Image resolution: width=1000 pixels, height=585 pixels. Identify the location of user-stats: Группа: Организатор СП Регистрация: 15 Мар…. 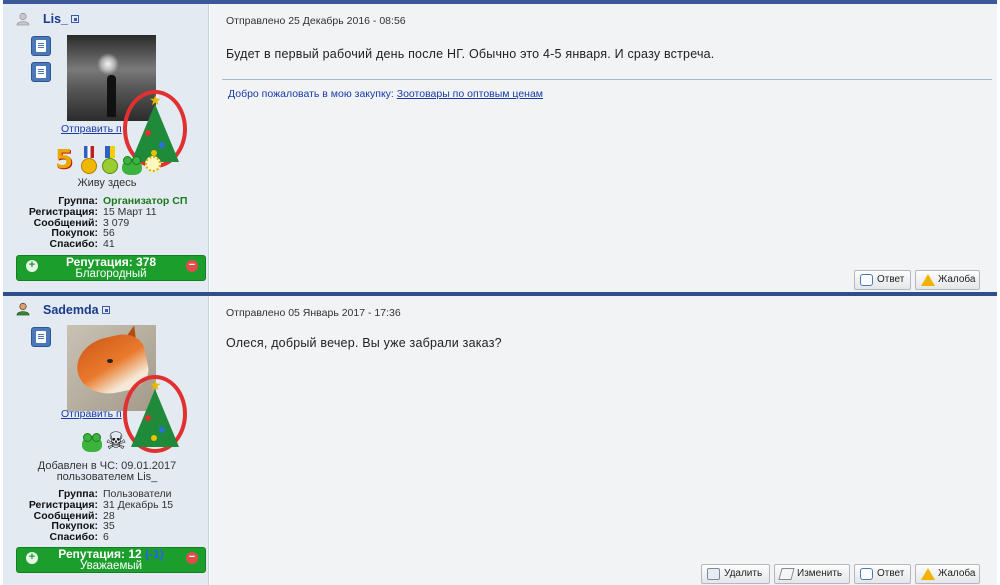
(107, 223).